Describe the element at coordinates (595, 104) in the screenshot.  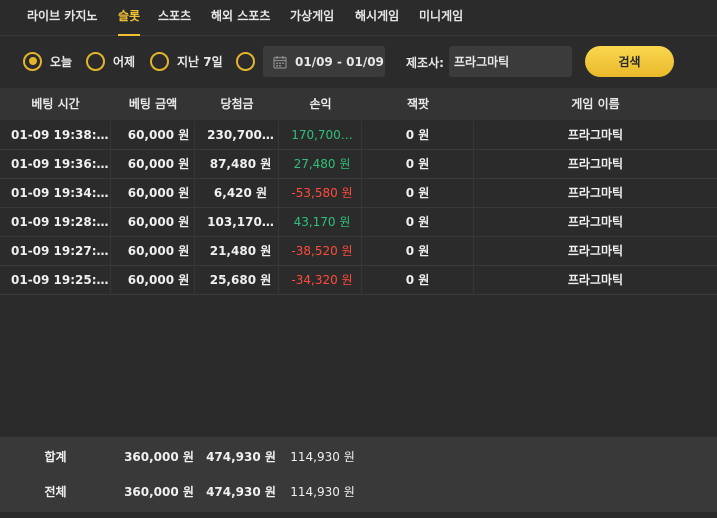
I see `header-game-name: 게임 이름` at that location.